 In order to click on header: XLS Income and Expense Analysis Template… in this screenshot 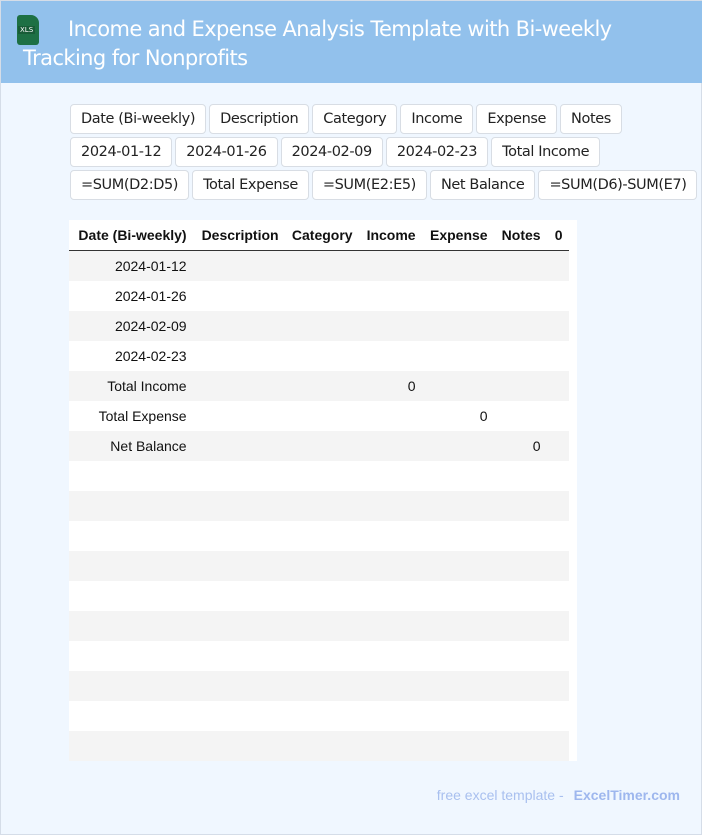, I will do `click(351, 42)`.